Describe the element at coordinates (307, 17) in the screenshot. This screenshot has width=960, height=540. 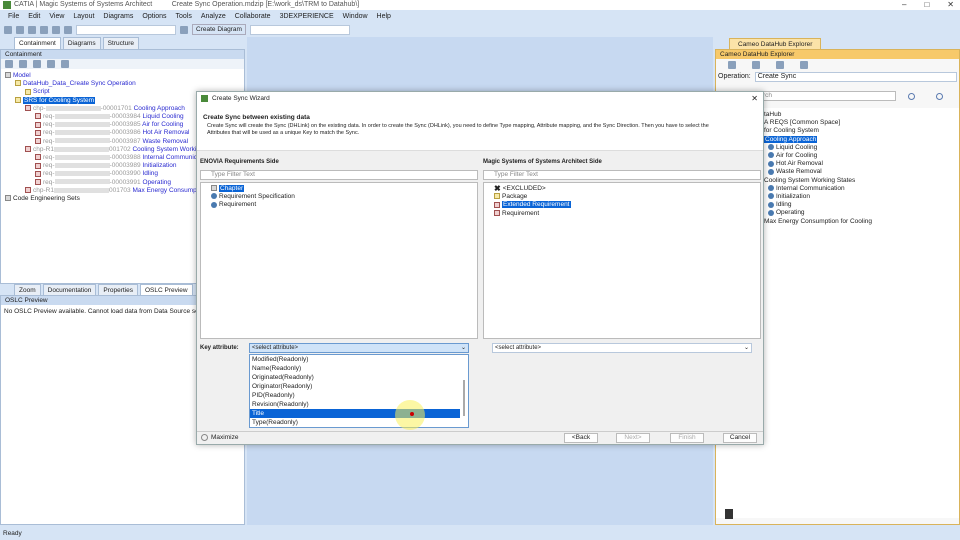
I see `menu-3dexperience: 3DEXPERIENCE` at that location.